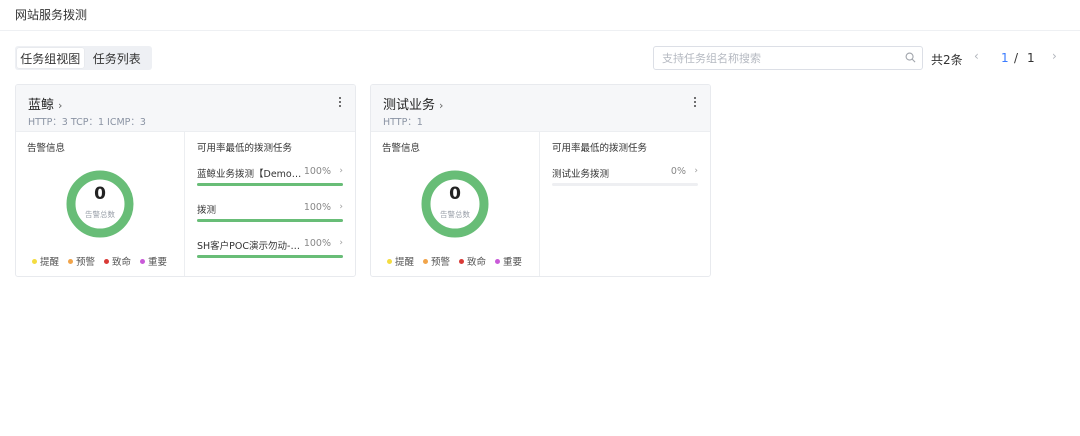  What do you see at coordinates (625, 178) in the screenshot?
I see `task-item: 测试业务拨测 0% ›` at bounding box center [625, 178].